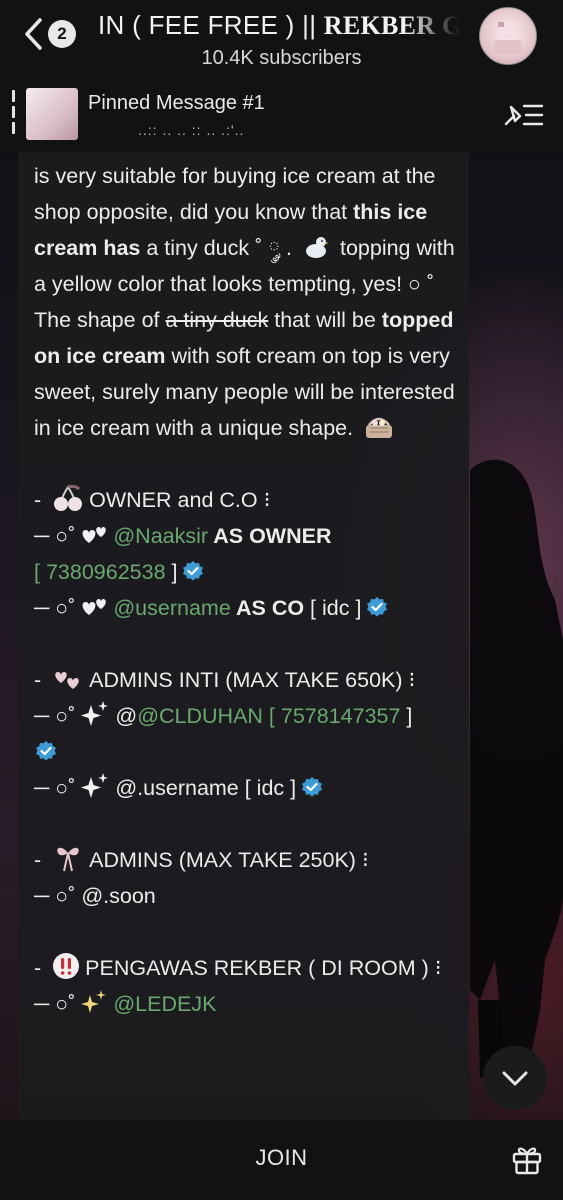  I want to click on ribbon-emoji-icon, so click(68, 859).